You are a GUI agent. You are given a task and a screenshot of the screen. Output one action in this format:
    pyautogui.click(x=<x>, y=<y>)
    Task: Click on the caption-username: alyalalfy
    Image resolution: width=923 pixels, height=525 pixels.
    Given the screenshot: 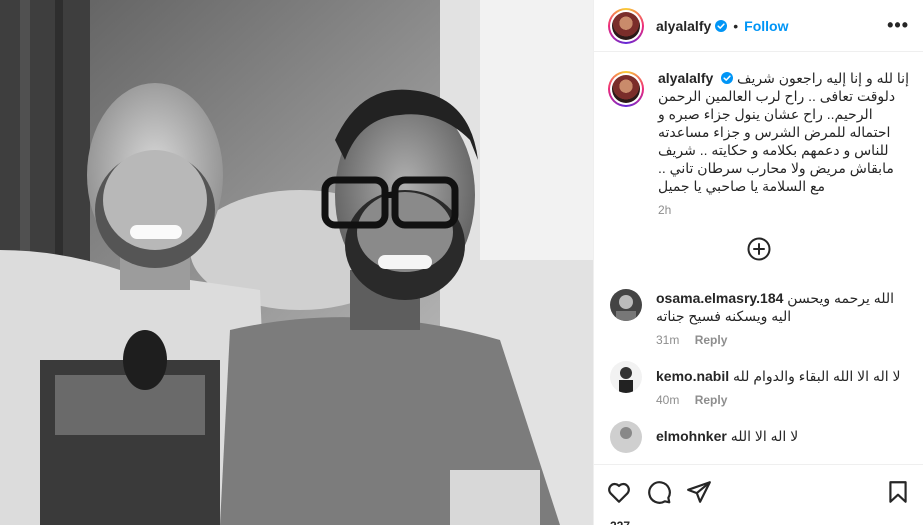 What is the action you would take?
    pyautogui.click(x=685, y=78)
    